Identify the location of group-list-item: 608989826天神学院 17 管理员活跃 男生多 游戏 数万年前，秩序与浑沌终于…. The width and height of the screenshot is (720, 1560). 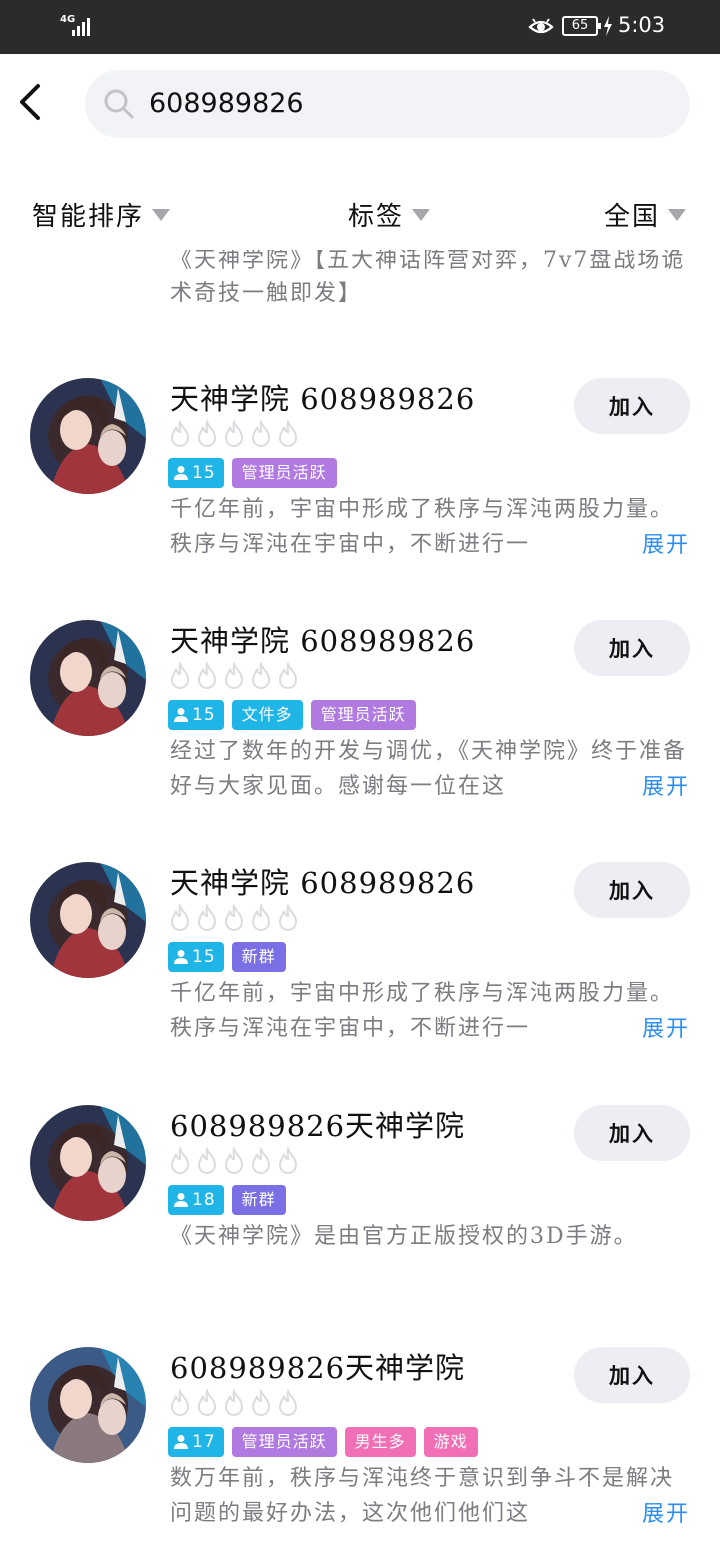
(360, 1453).